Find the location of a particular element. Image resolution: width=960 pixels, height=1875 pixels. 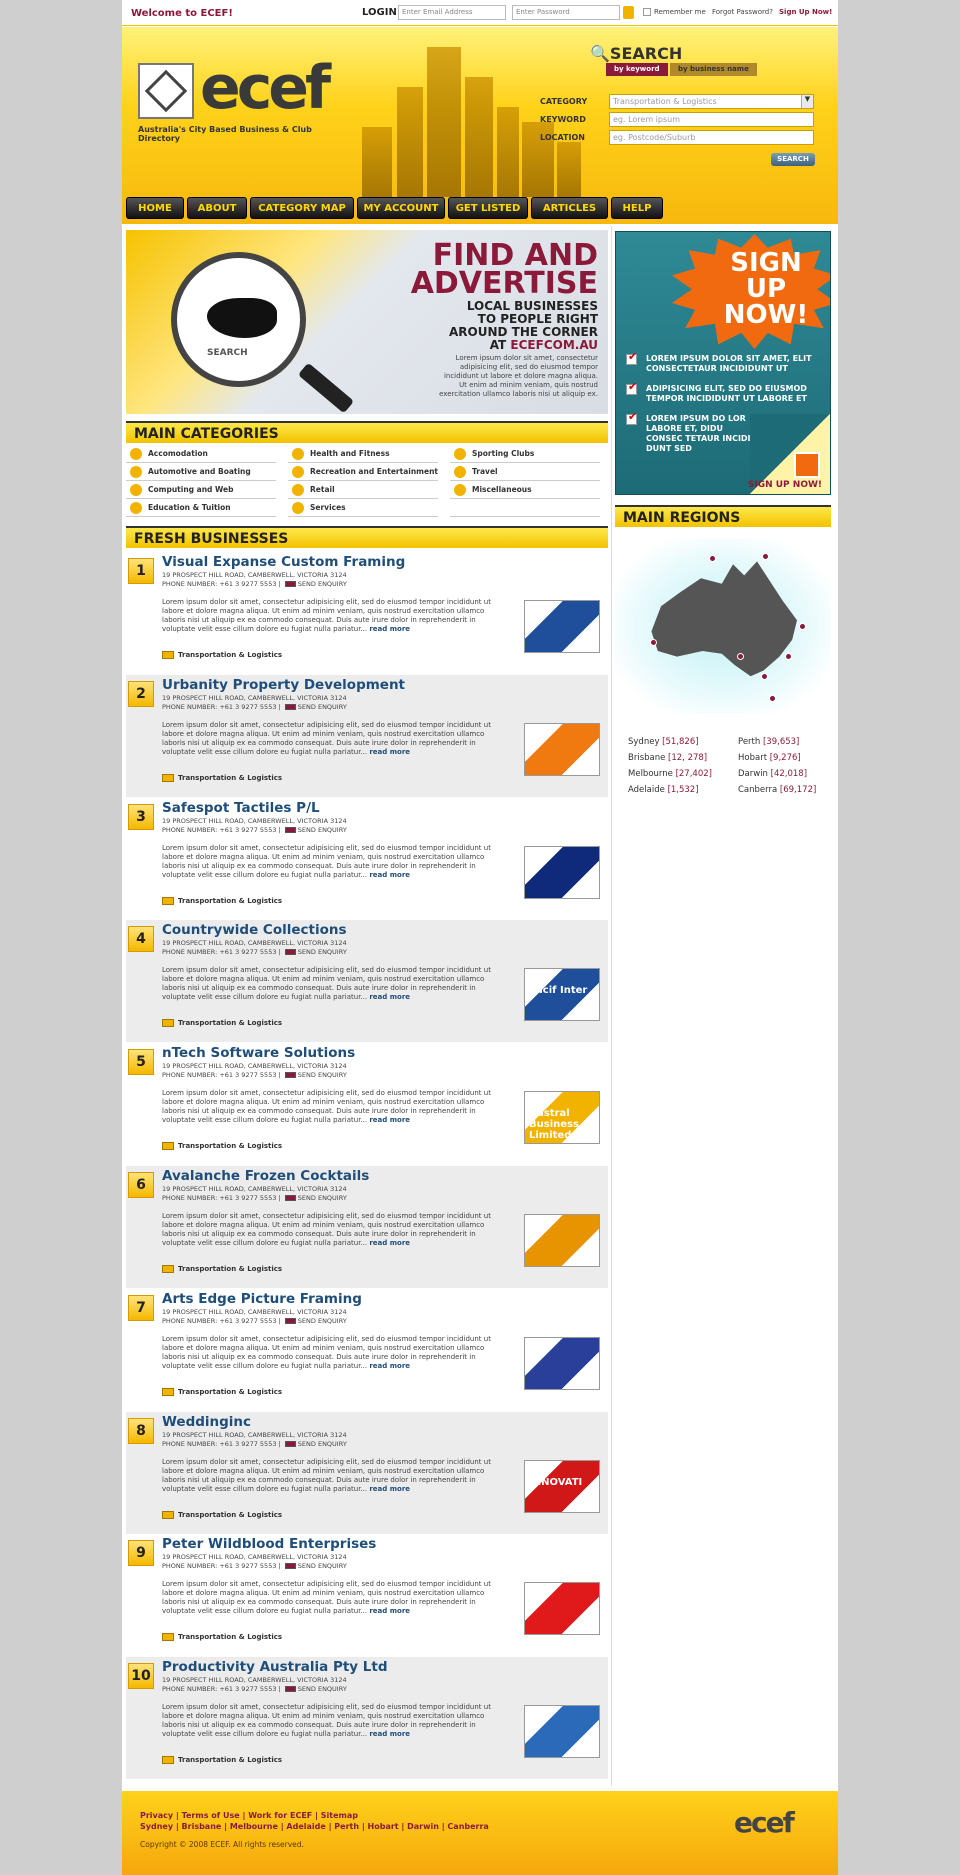

category-recreation: Recreation and Entertainment is located at coordinates (363, 472).